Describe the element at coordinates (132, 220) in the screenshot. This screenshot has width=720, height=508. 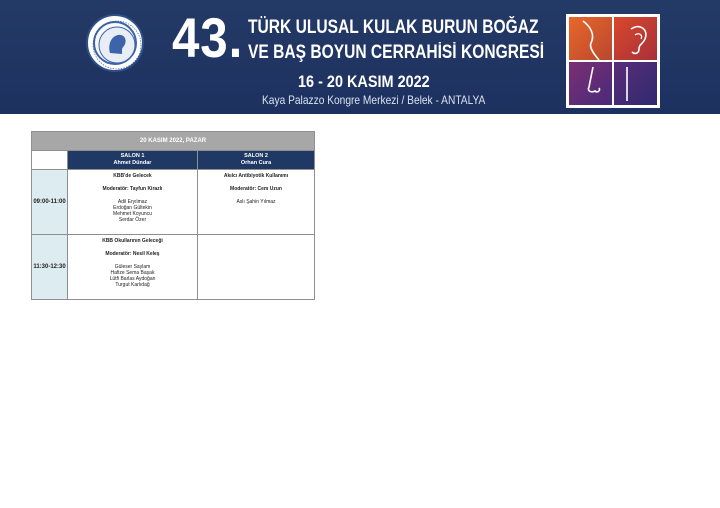
I see `speaker: Serdar Özer` at that location.